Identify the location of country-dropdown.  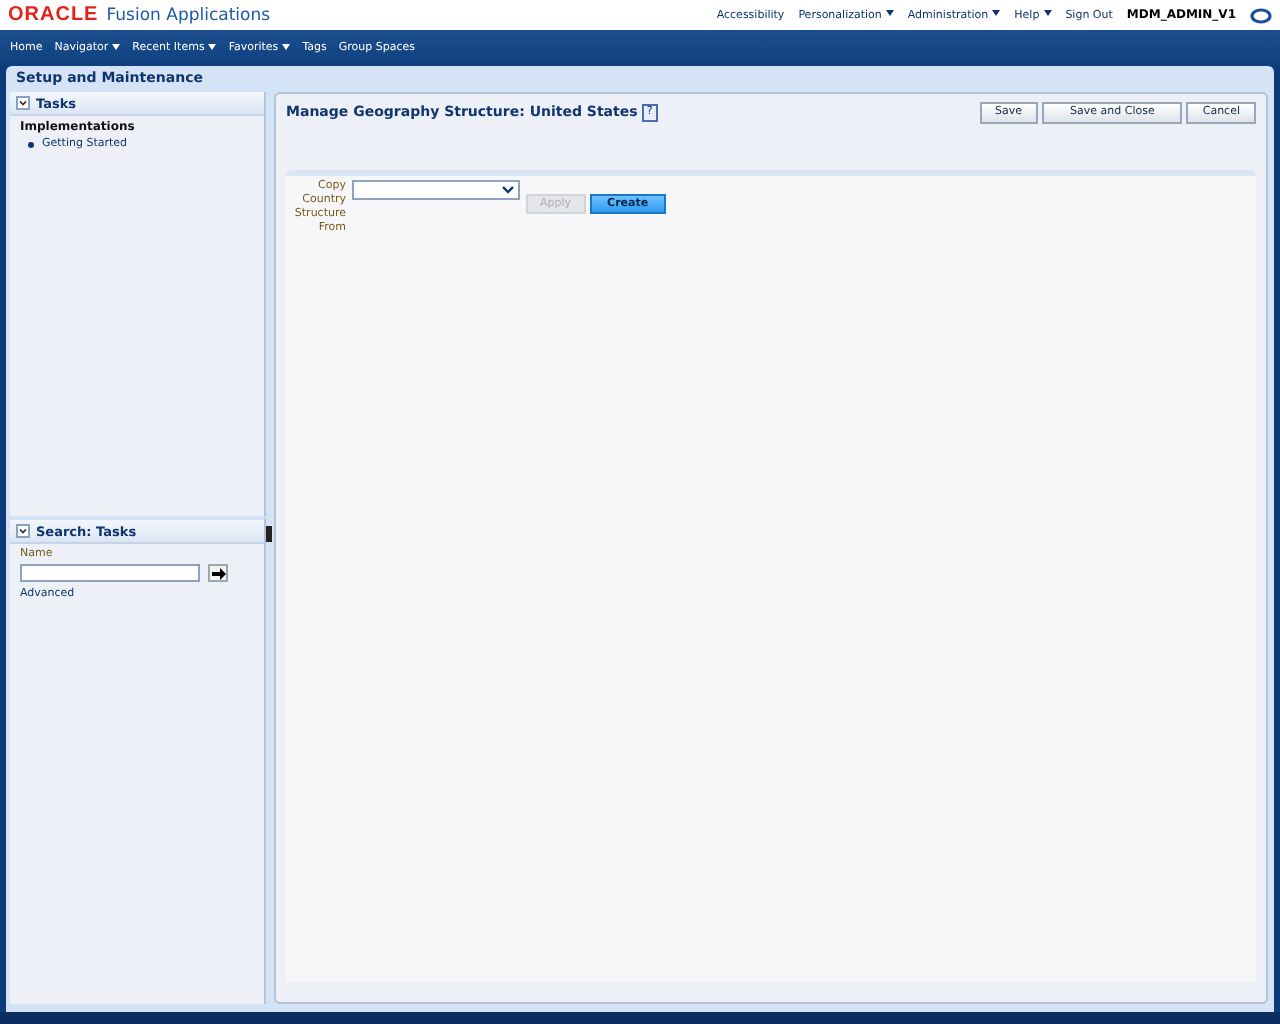
(436, 190).